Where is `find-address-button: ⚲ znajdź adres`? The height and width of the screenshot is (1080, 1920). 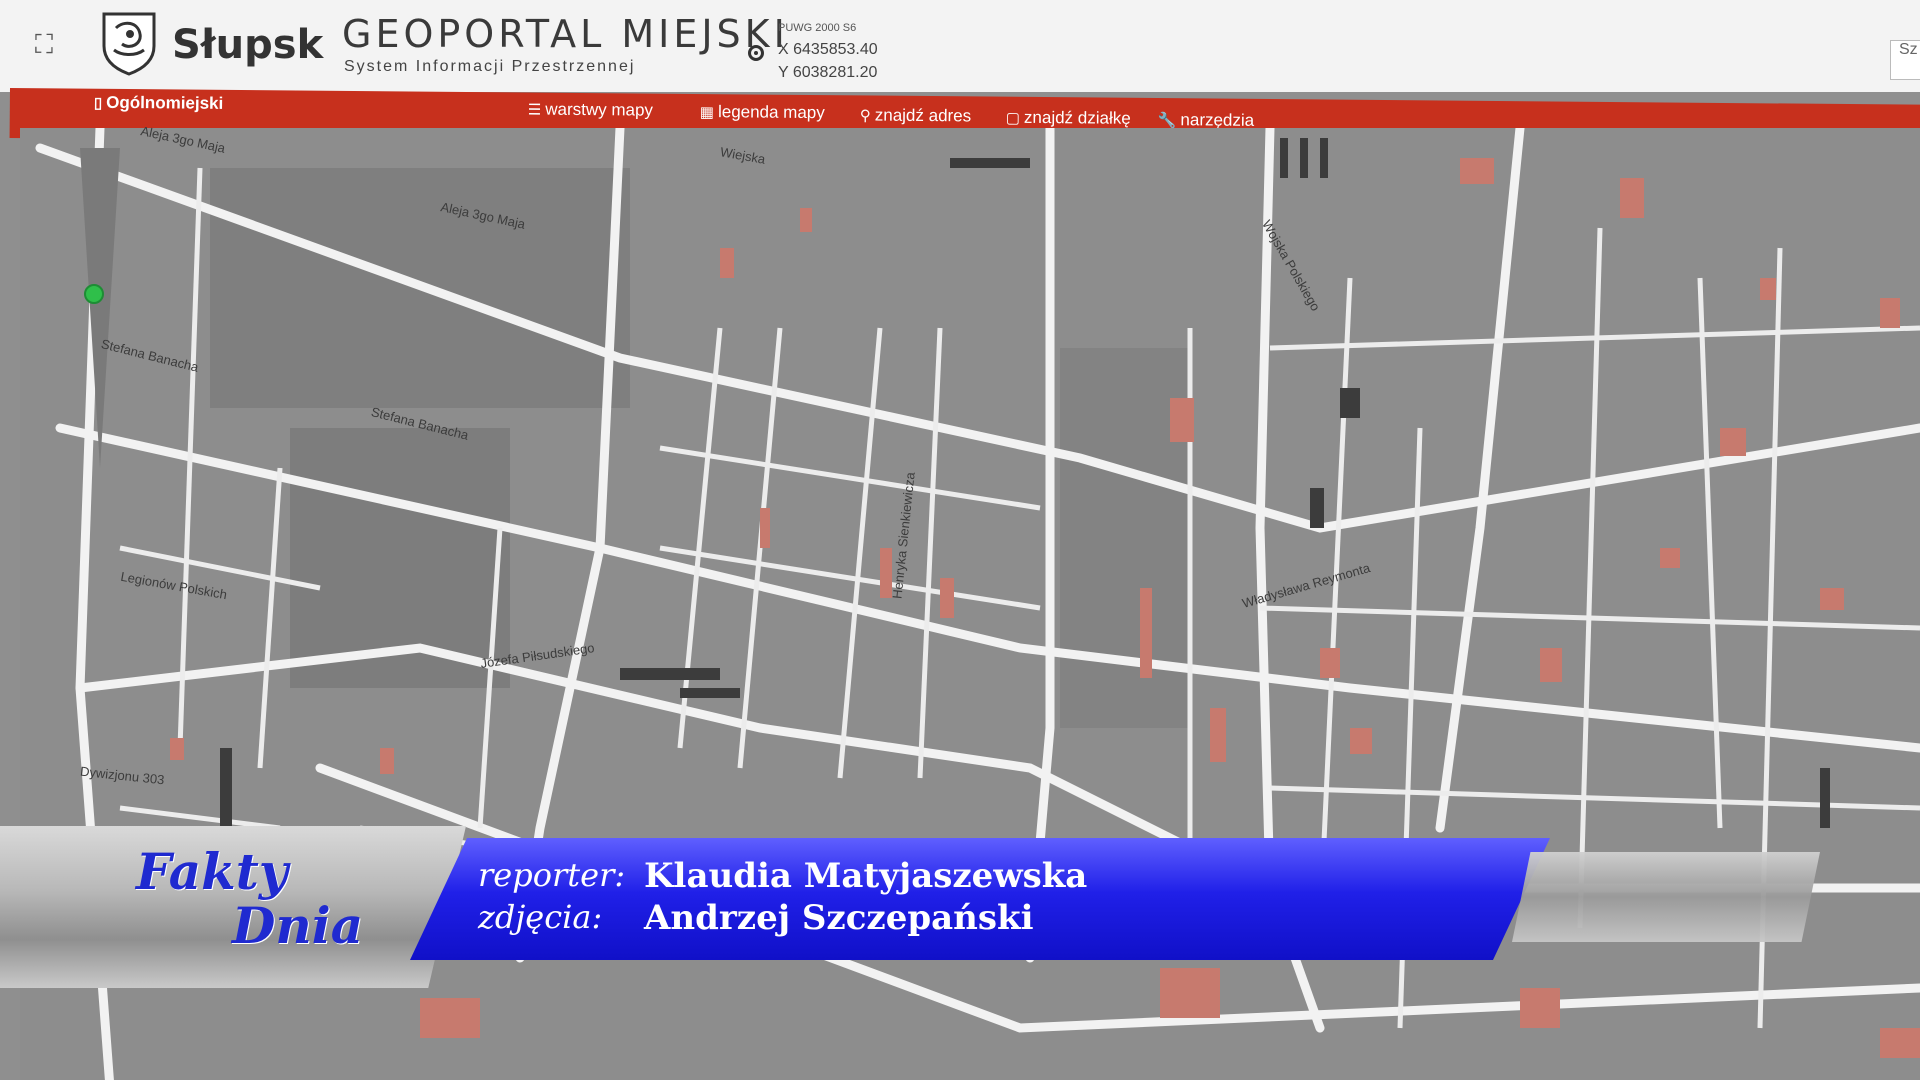
find-address-button: ⚲ znajdź adres is located at coordinates (916, 115).